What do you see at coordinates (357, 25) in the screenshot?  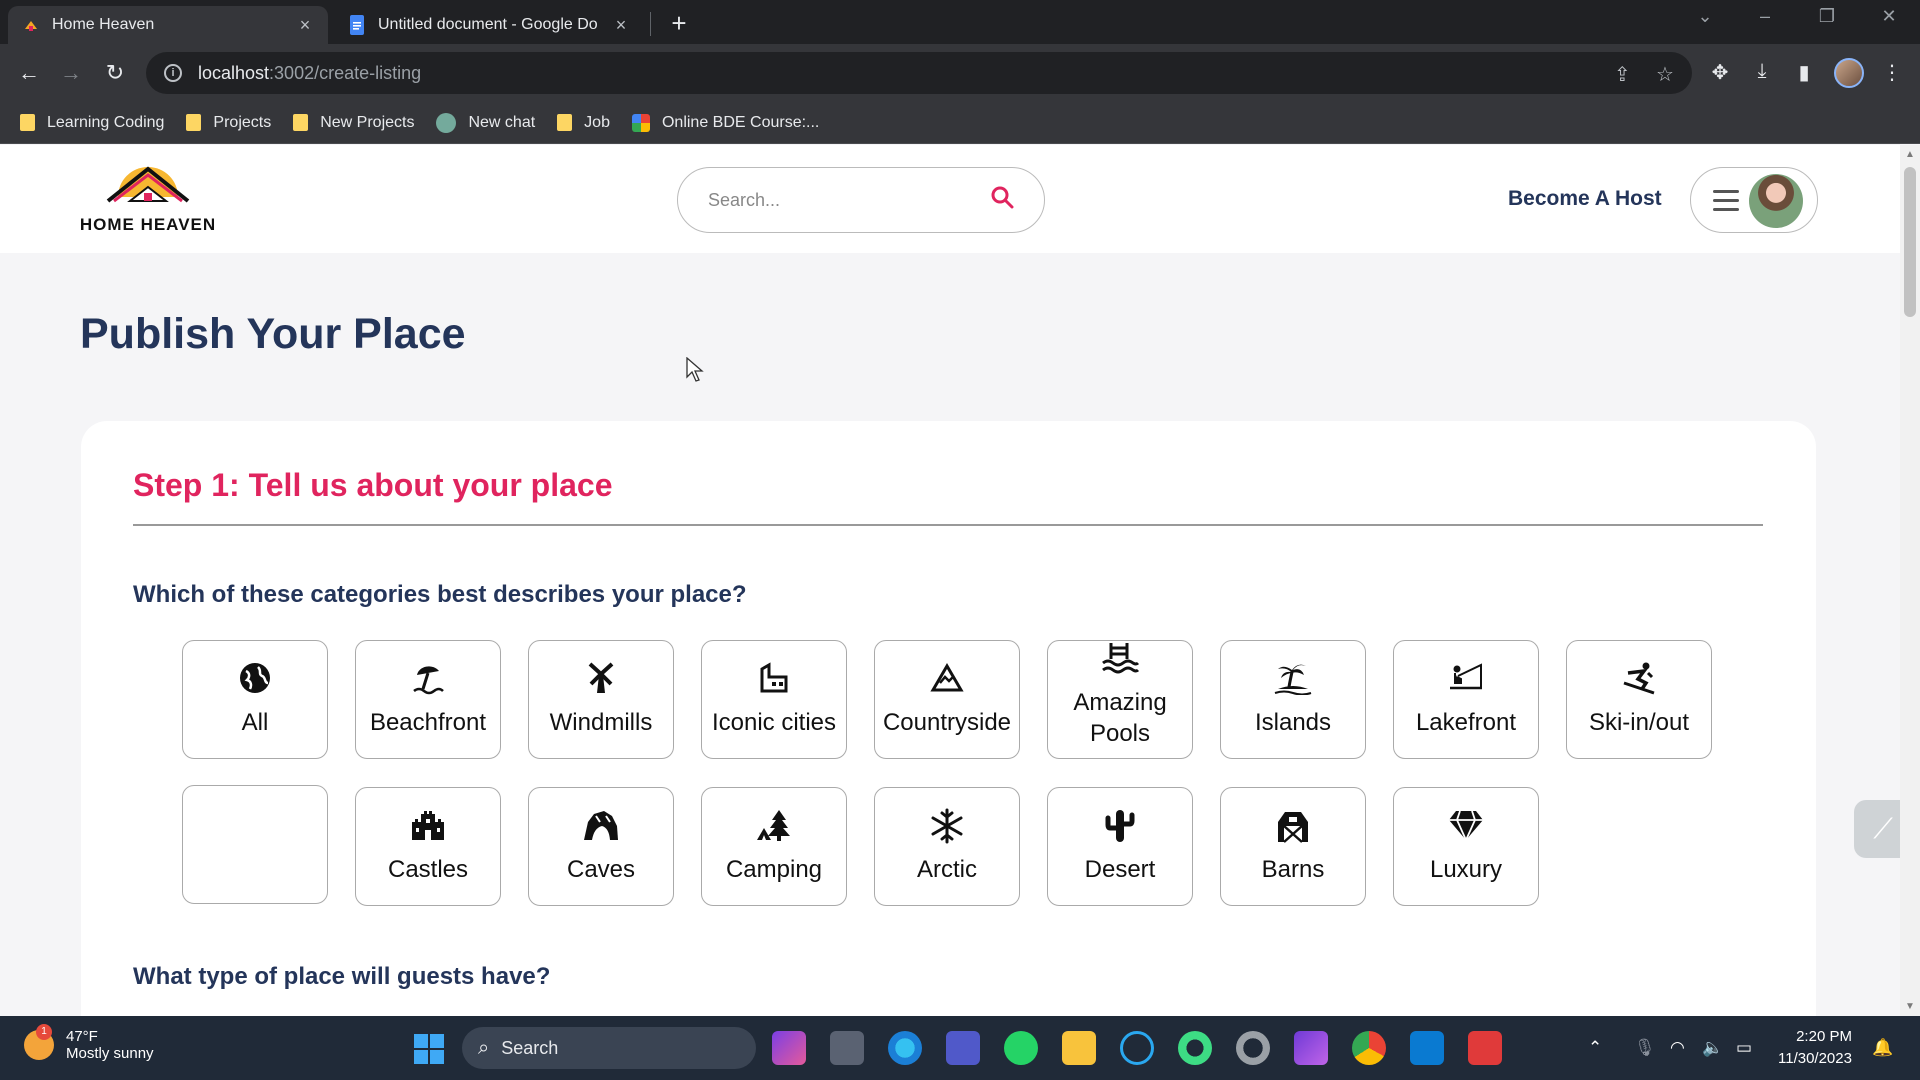 I see `google-docs-icon` at bounding box center [357, 25].